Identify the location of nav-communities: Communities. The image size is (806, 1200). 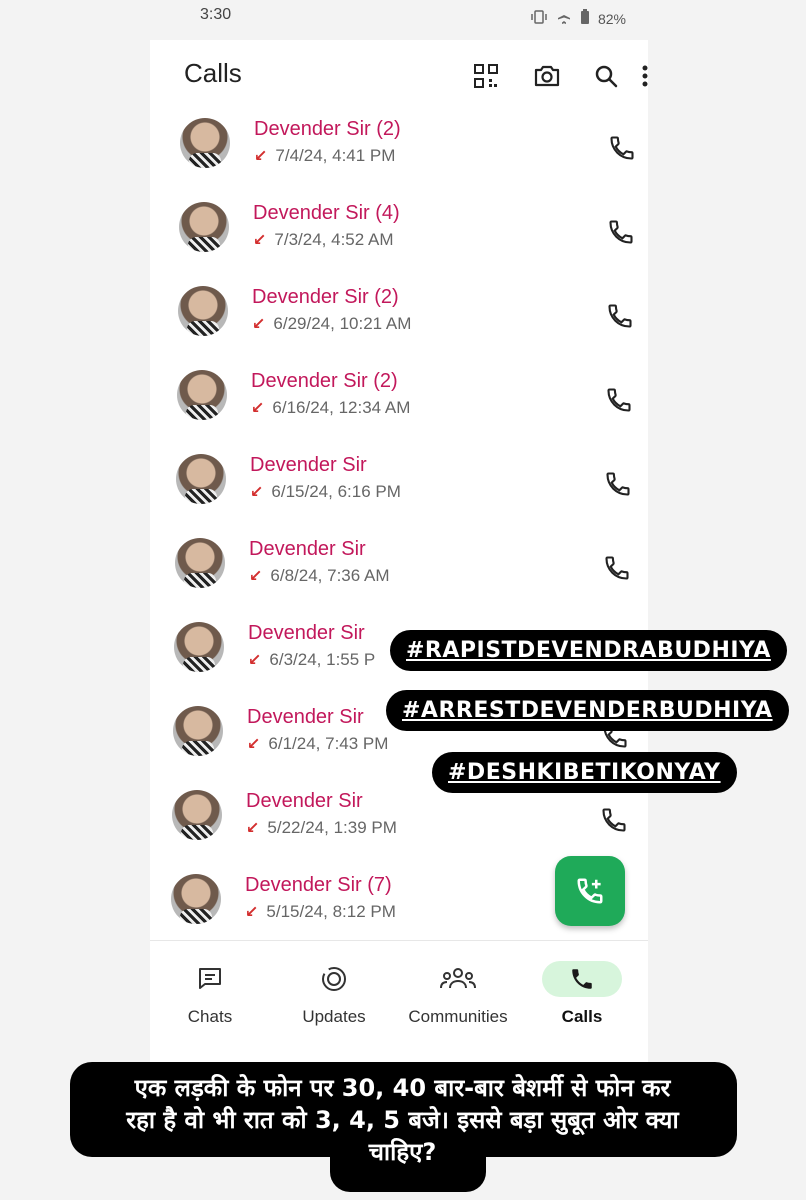
(458, 994).